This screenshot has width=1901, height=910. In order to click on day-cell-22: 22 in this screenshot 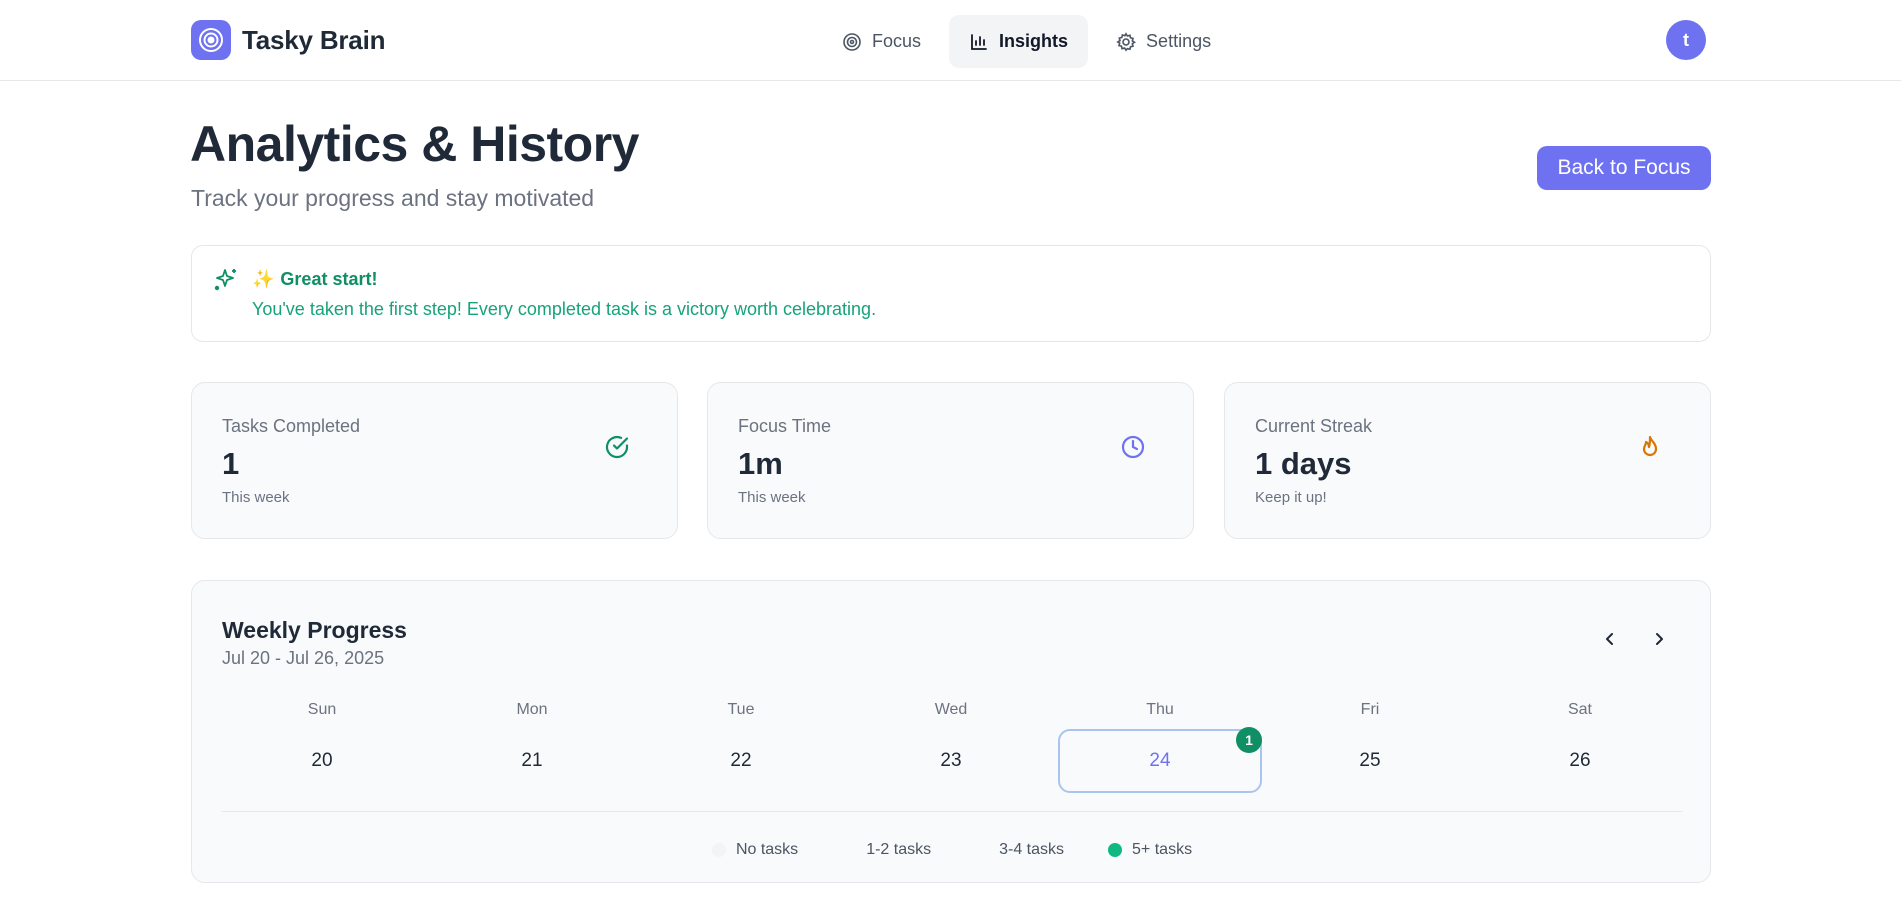, I will do `click(741, 761)`.